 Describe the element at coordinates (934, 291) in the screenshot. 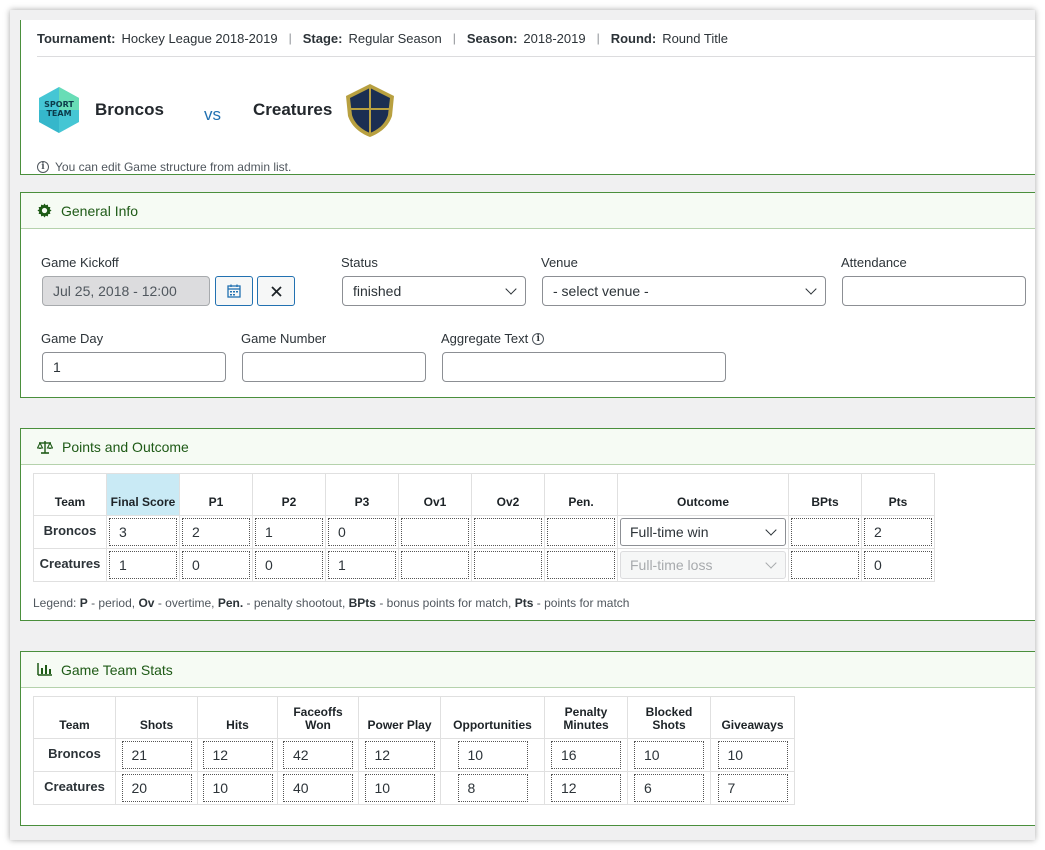

I see `attendance-input` at that location.